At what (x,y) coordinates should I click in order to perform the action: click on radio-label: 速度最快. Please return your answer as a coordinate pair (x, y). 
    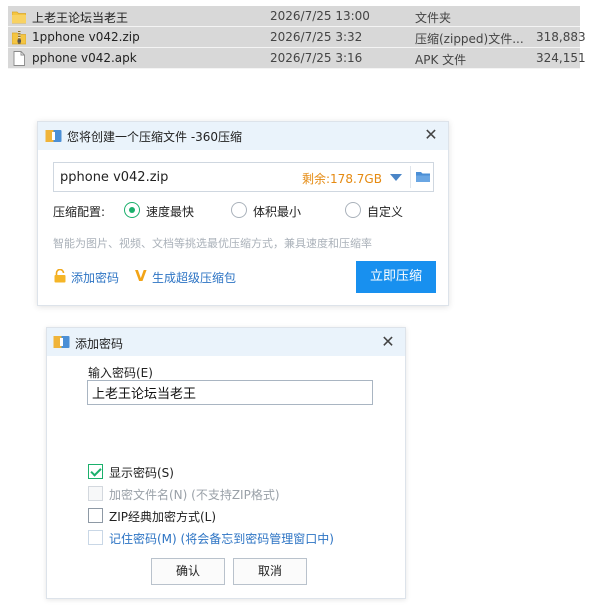
    Looking at the image, I should click on (170, 212).